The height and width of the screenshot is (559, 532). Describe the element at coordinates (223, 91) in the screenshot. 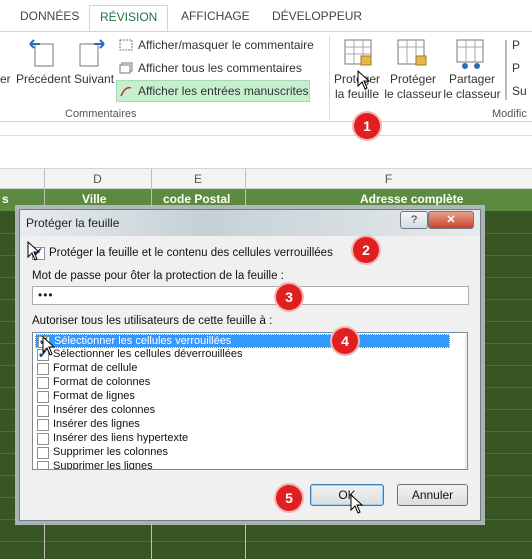

I see `show-ink-button: Afficher les entrées manuscrites` at that location.